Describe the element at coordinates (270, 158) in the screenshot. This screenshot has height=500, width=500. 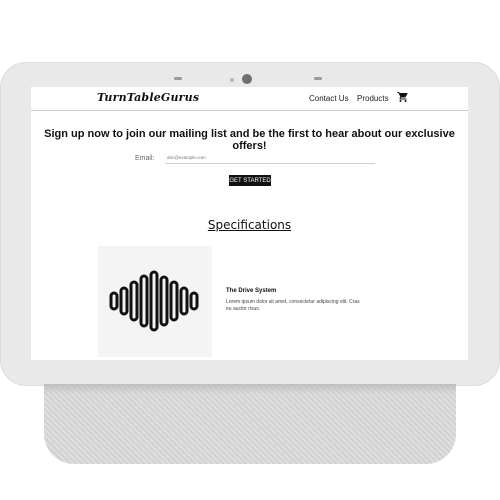
I see `email-field` at that location.